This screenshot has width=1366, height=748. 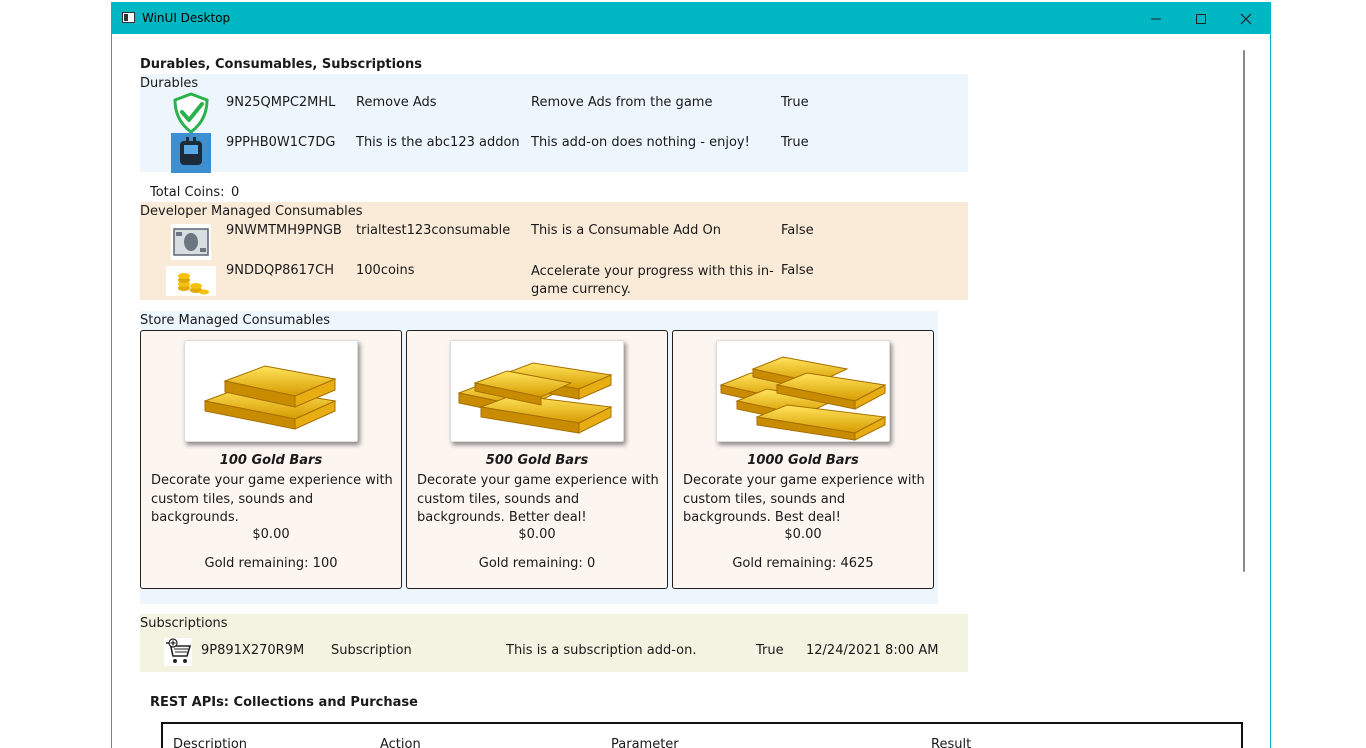 I want to click on durables-label: Durables, so click(x=169, y=83).